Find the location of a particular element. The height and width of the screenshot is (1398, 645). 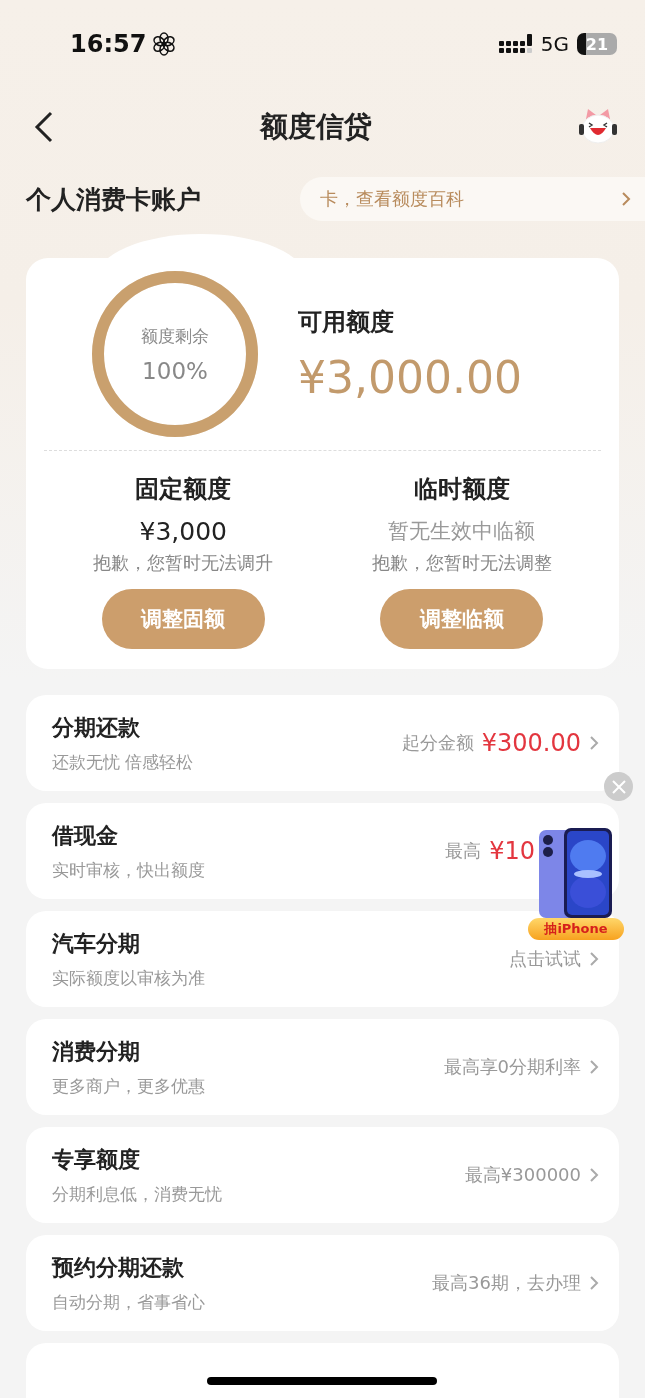

section-title: 个人消费卡账户 is located at coordinates (113, 199).